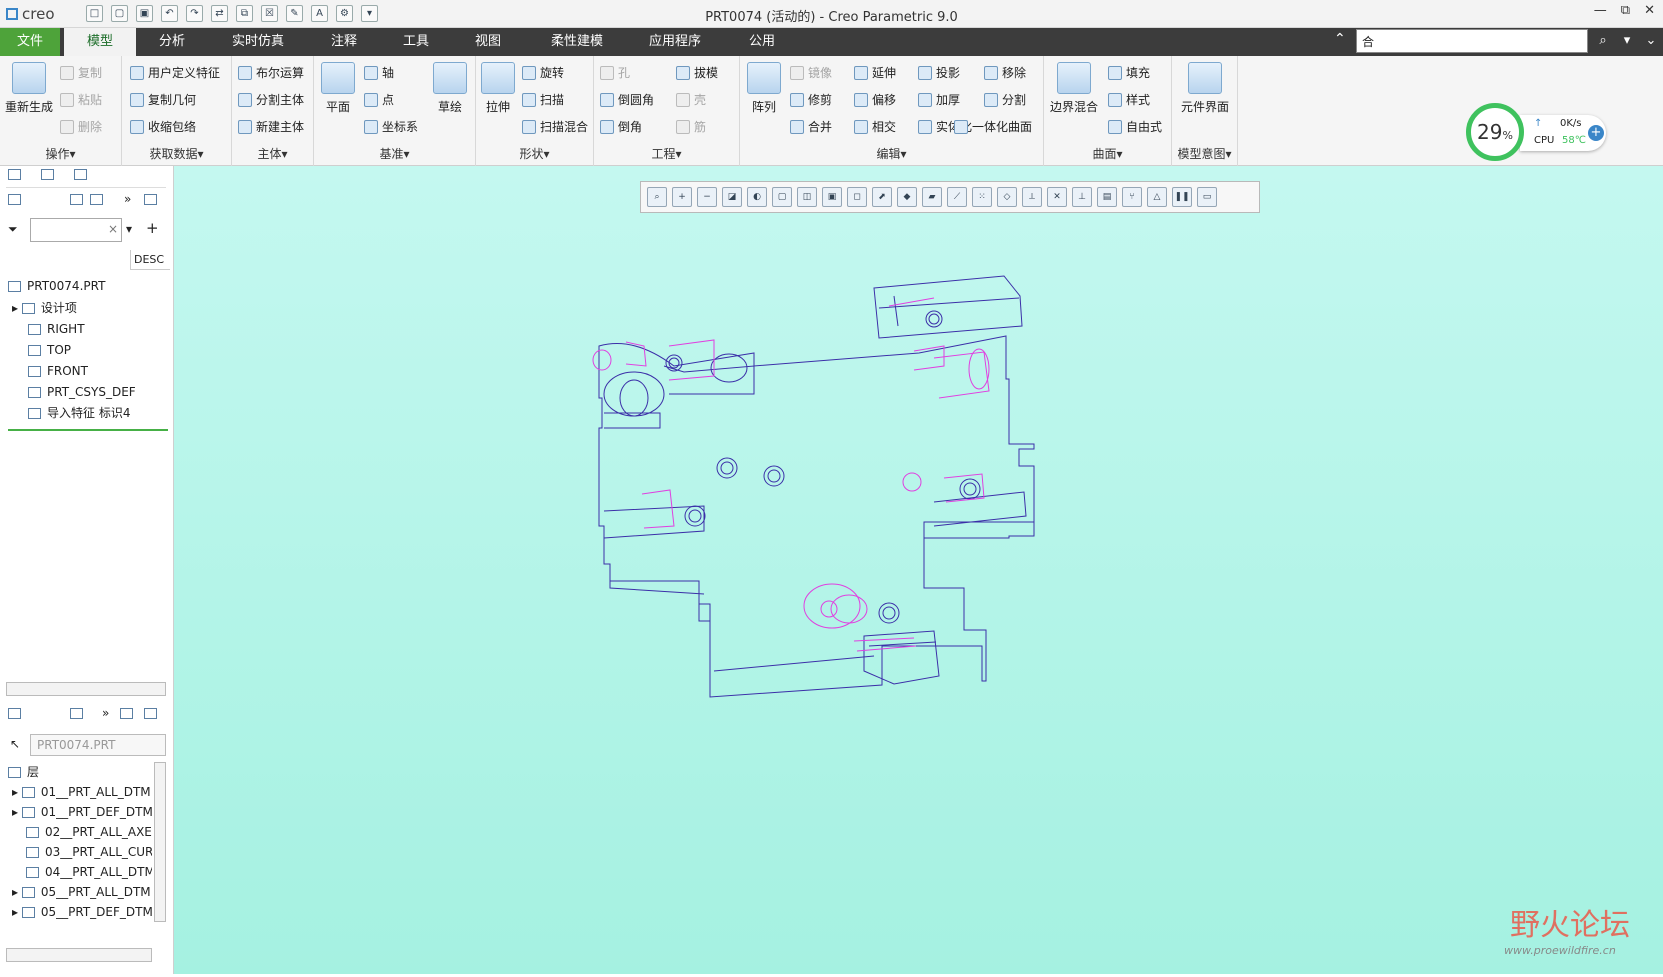  Describe the element at coordinates (811, 126) in the screenshot. I see `merge-button: 合并` at that location.